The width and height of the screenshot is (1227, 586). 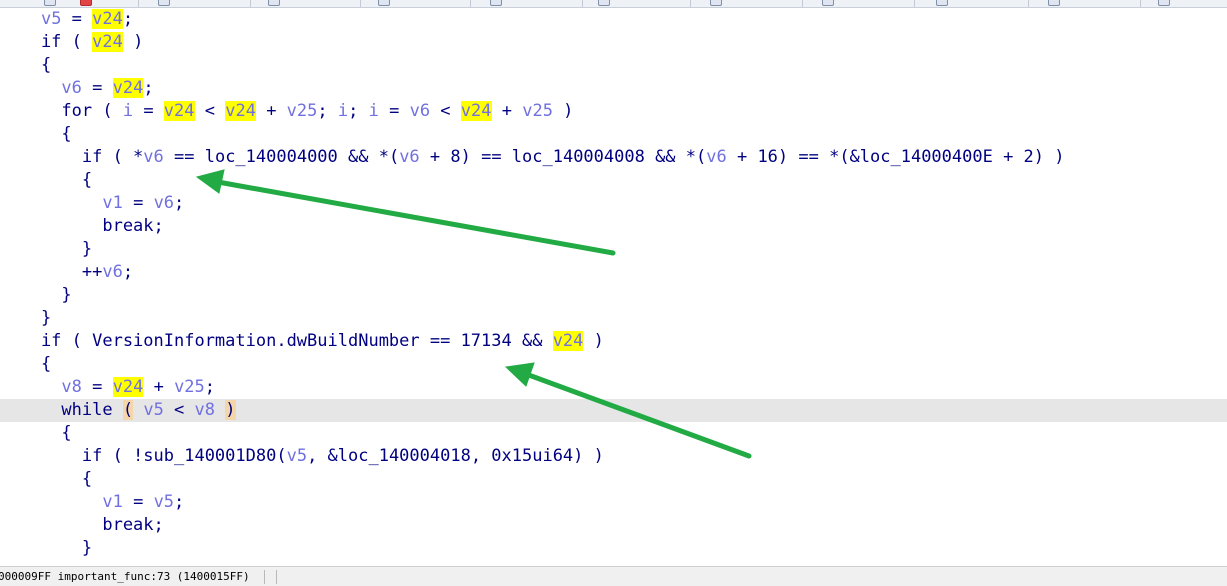 What do you see at coordinates (210, 111) in the screenshot?
I see `code-token: <` at bounding box center [210, 111].